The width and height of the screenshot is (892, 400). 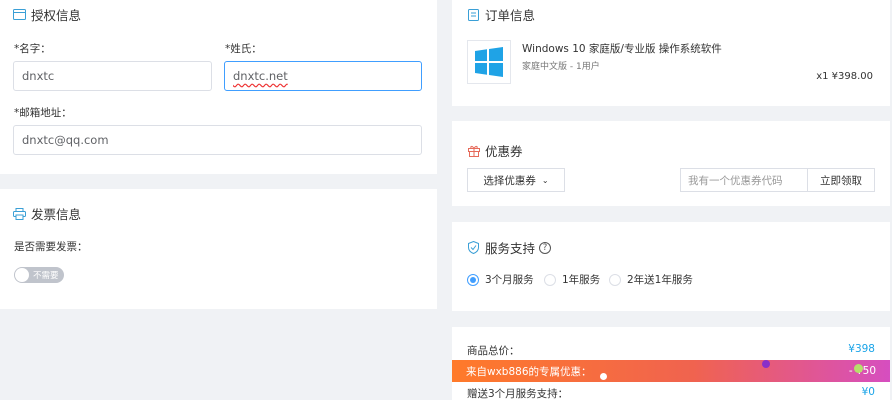 I want to click on service-option-label: 1年服务, so click(x=581, y=280).